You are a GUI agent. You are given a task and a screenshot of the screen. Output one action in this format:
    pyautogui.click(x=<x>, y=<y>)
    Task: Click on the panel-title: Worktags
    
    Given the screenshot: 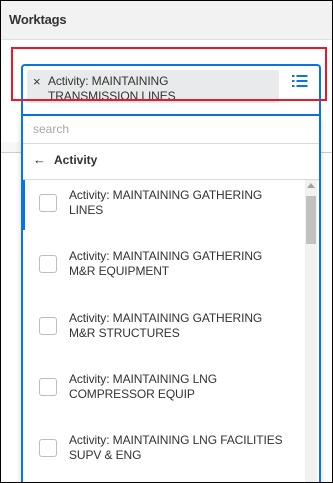 What is the action you would take?
    pyautogui.click(x=38, y=19)
    